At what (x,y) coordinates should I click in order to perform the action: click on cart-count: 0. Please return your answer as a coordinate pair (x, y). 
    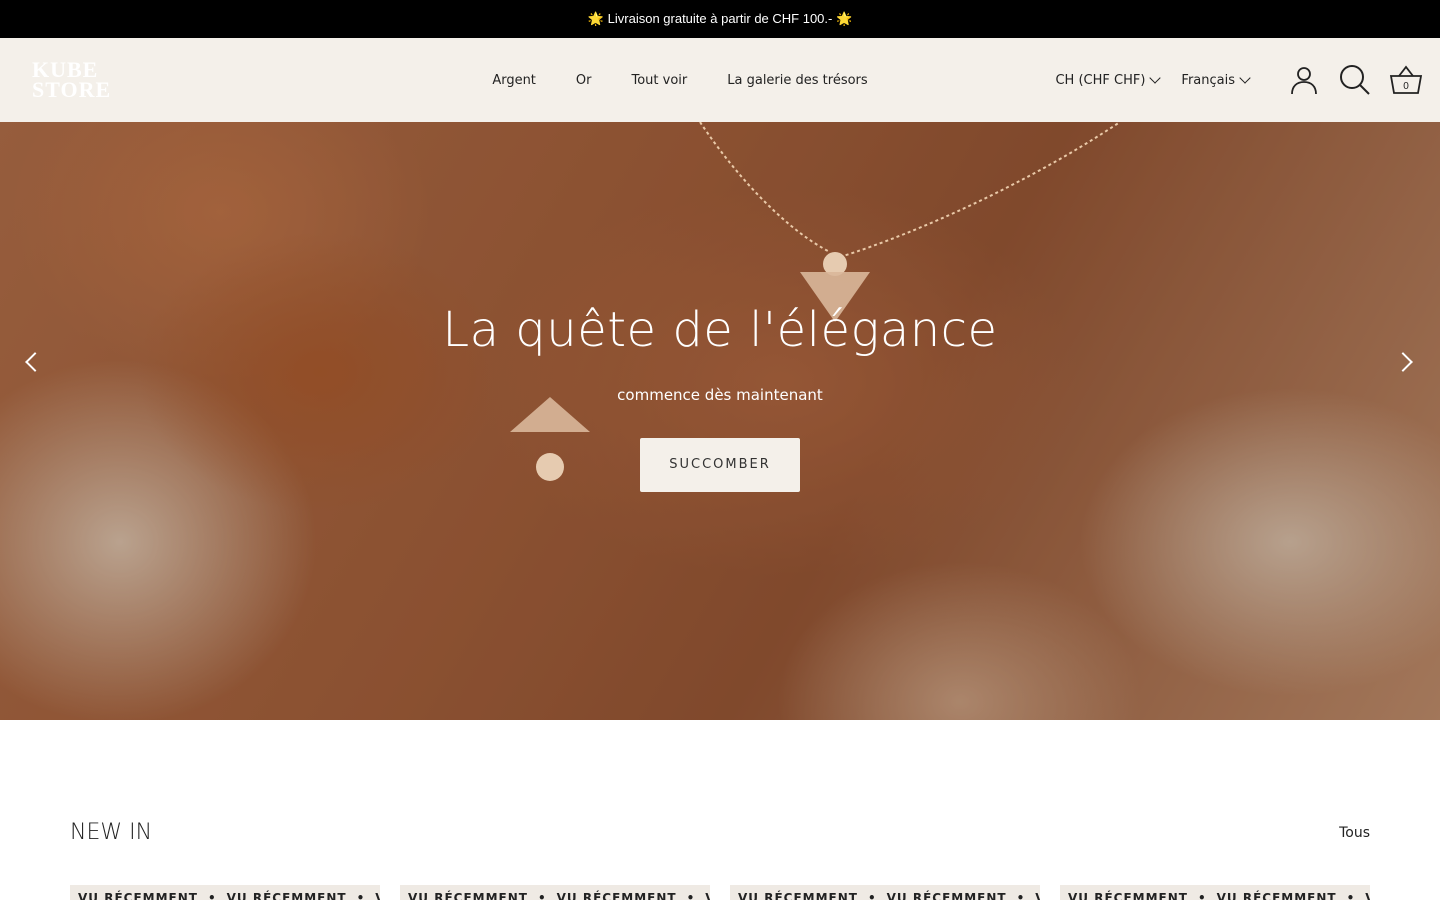
    Looking at the image, I should click on (1406, 86).